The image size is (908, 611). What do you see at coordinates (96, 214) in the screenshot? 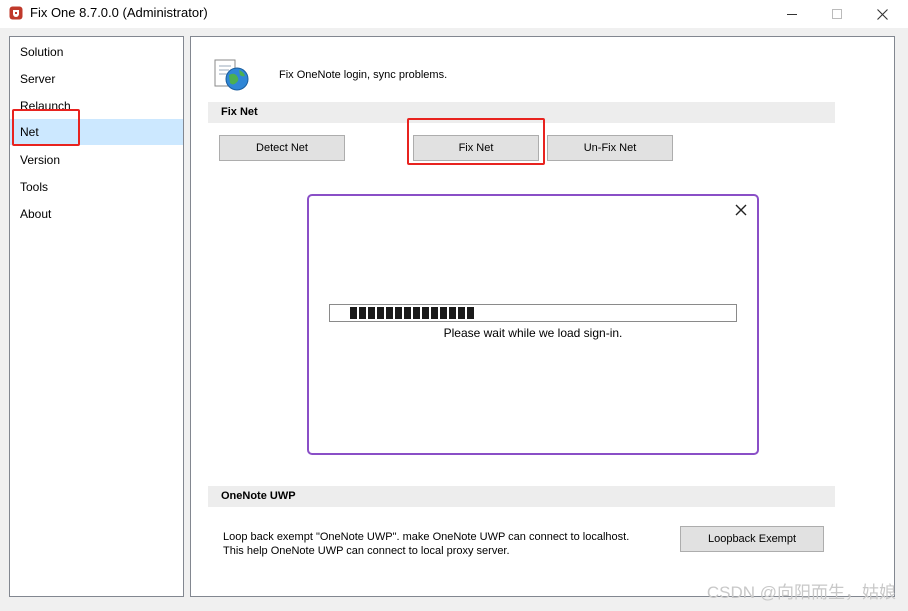
I see `sidebar-item-about: About` at bounding box center [96, 214].